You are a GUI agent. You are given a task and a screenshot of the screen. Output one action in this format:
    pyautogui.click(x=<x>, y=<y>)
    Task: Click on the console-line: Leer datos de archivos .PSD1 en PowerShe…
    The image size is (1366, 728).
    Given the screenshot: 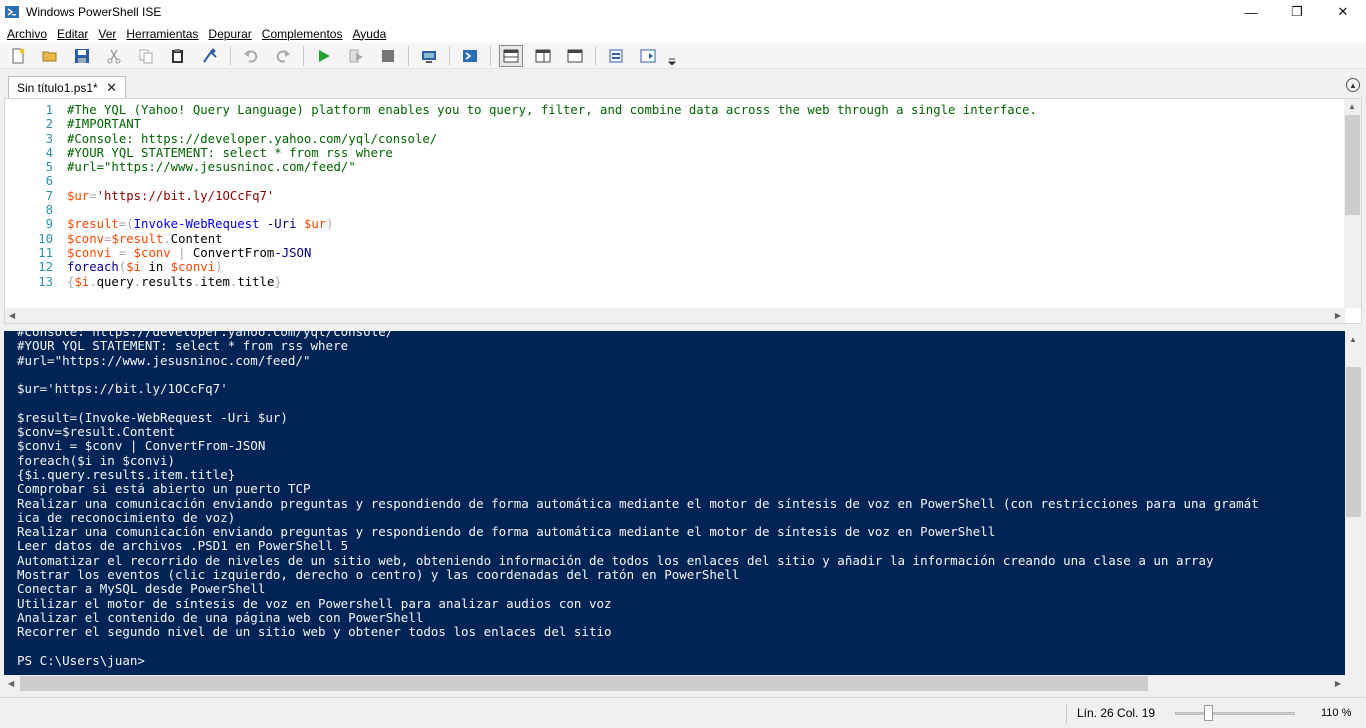 What is the action you would take?
    pyautogui.click(x=183, y=546)
    